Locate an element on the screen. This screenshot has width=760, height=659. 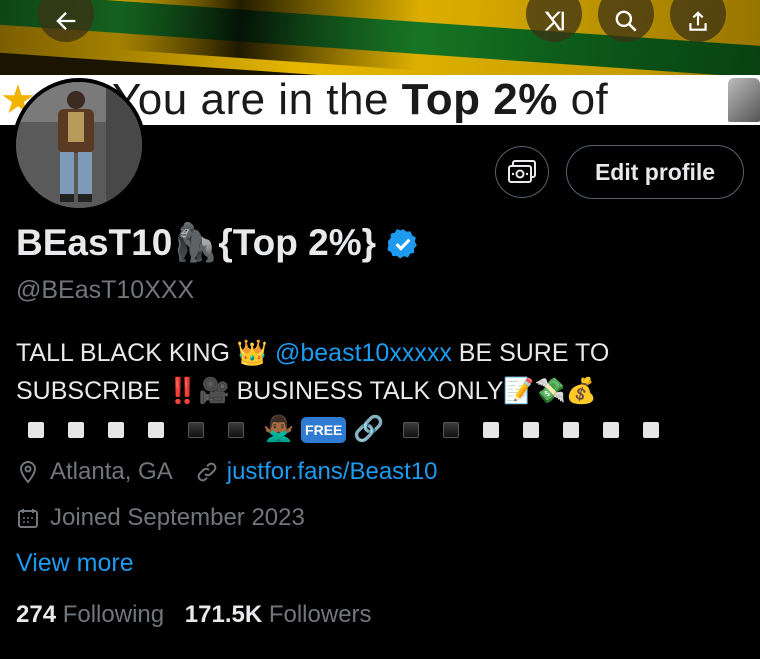
following-link: 274 Following is located at coordinates (90, 614).